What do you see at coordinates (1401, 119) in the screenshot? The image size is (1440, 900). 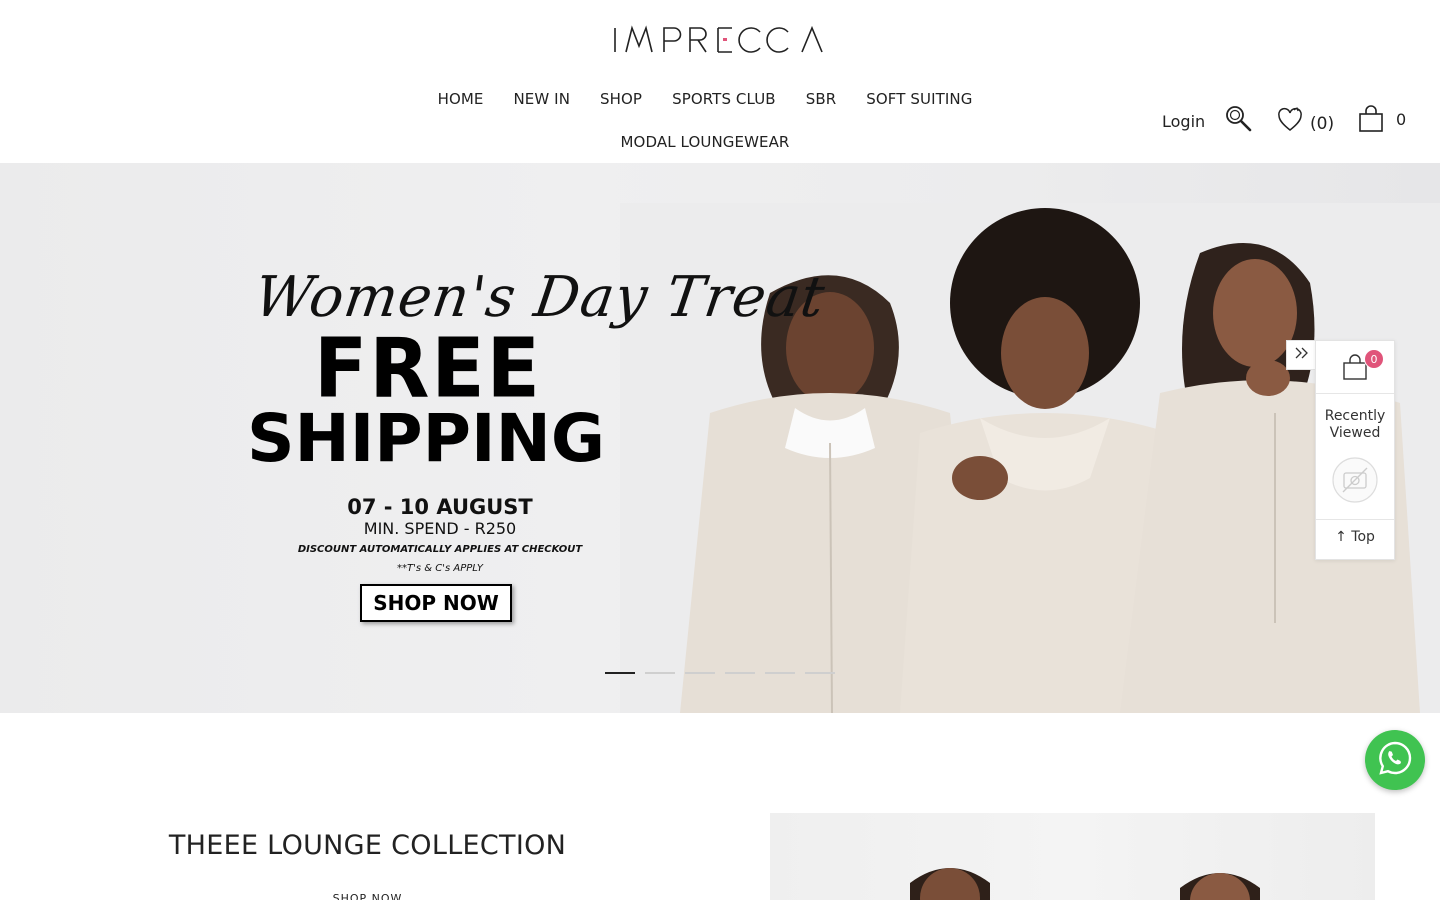 I see `cart-count: 0` at bounding box center [1401, 119].